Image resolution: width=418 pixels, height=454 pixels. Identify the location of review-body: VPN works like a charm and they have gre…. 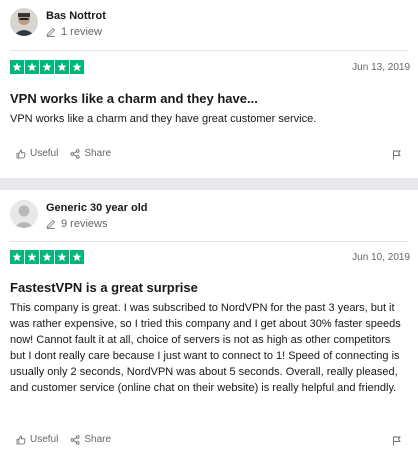
(163, 119).